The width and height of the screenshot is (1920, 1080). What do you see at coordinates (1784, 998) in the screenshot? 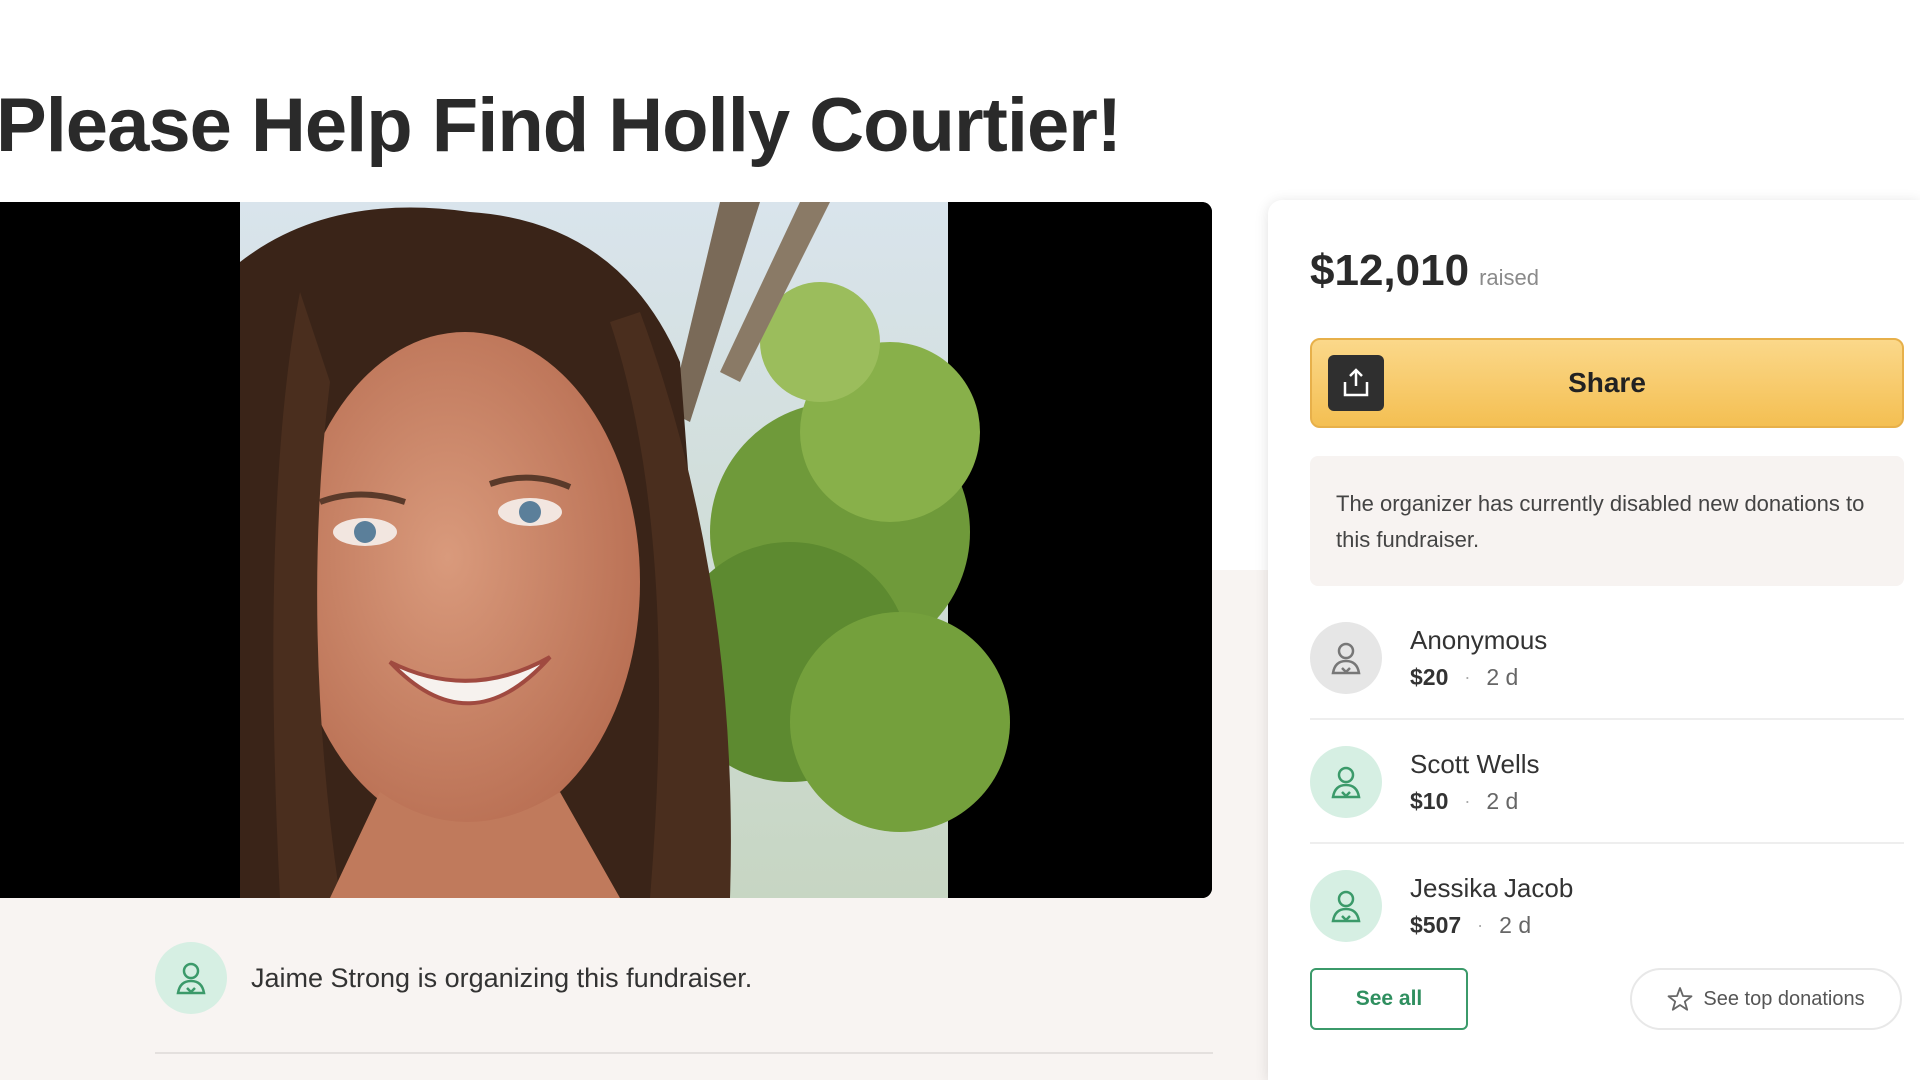
I see `see-top-donations-label: See top donations` at bounding box center [1784, 998].